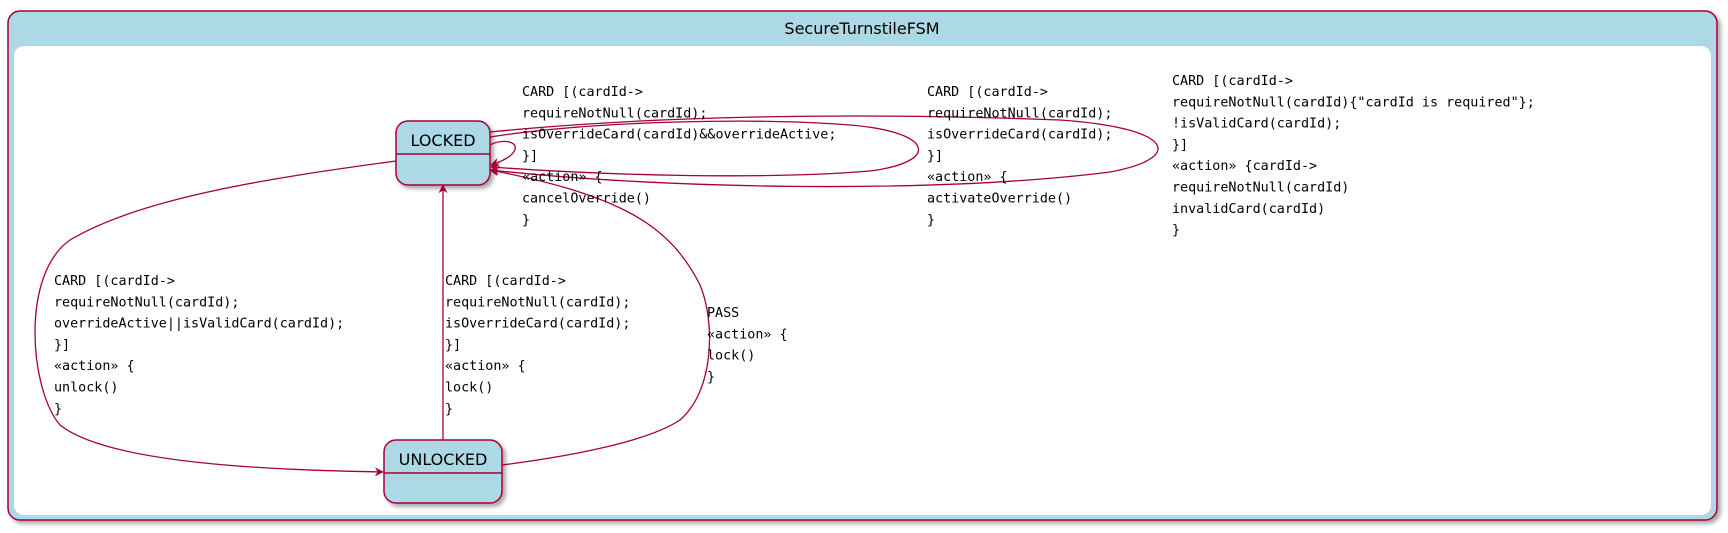 The width and height of the screenshot is (1728, 533). Describe the element at coordinates (586, 199) in the screenshot. I see `label-line: cancelOverride()` at that location.